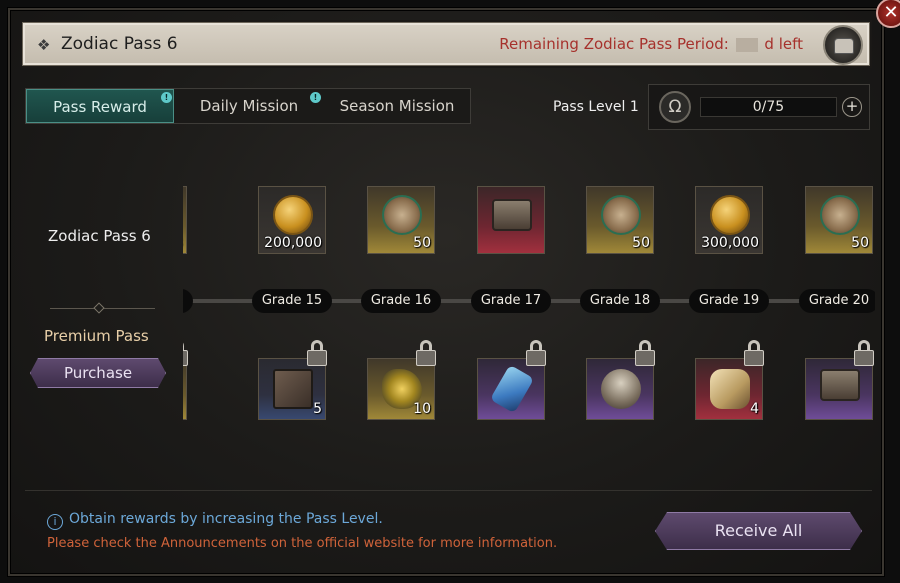  Describe the element at coordinates (185, 220) in the screenshot. I see `free-reward-slot: 3` at that location.